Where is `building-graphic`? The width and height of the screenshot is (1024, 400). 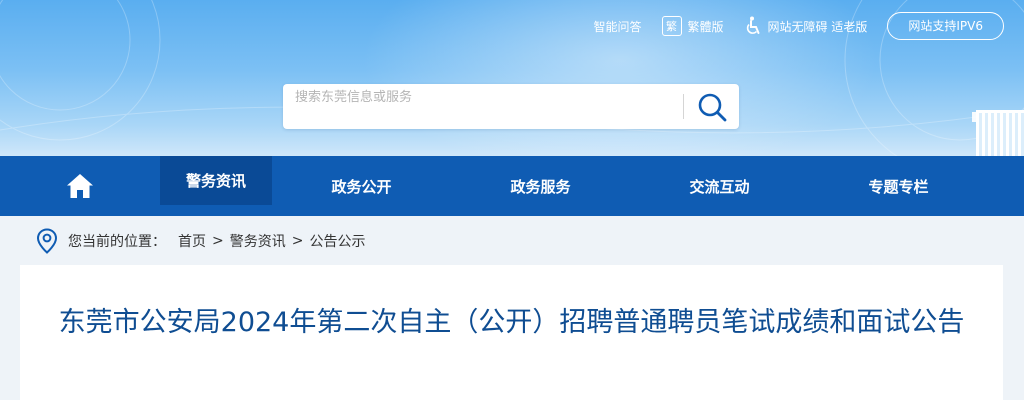 building-graphic is located at coordinates (1000, 133).